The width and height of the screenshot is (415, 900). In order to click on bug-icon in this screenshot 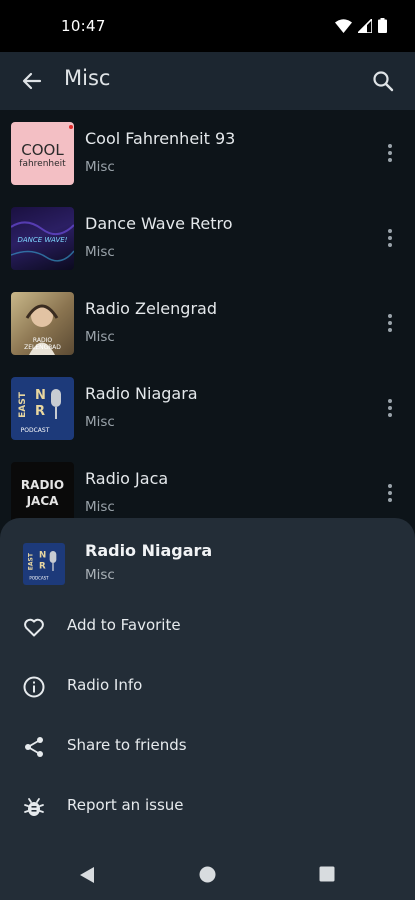, I will do `click(34, 807)`.